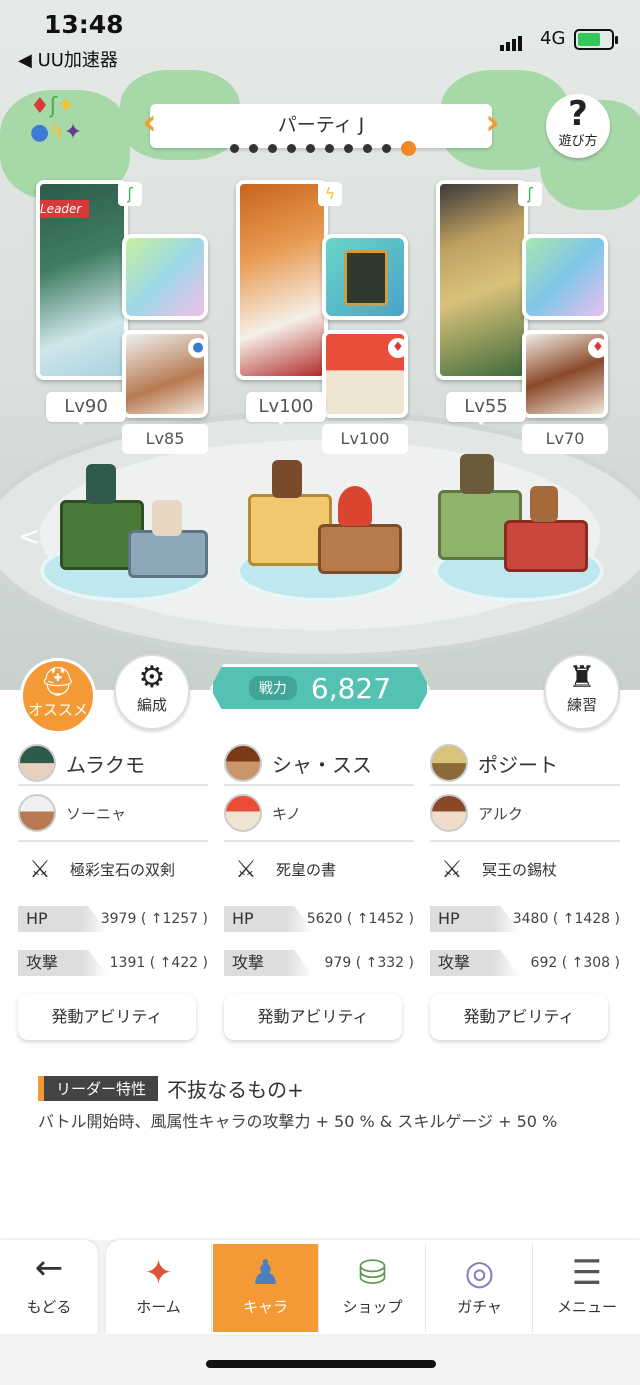 The width and height of the screenshot is (640, 1385). I want to click on brick-block, so click(546, 546).